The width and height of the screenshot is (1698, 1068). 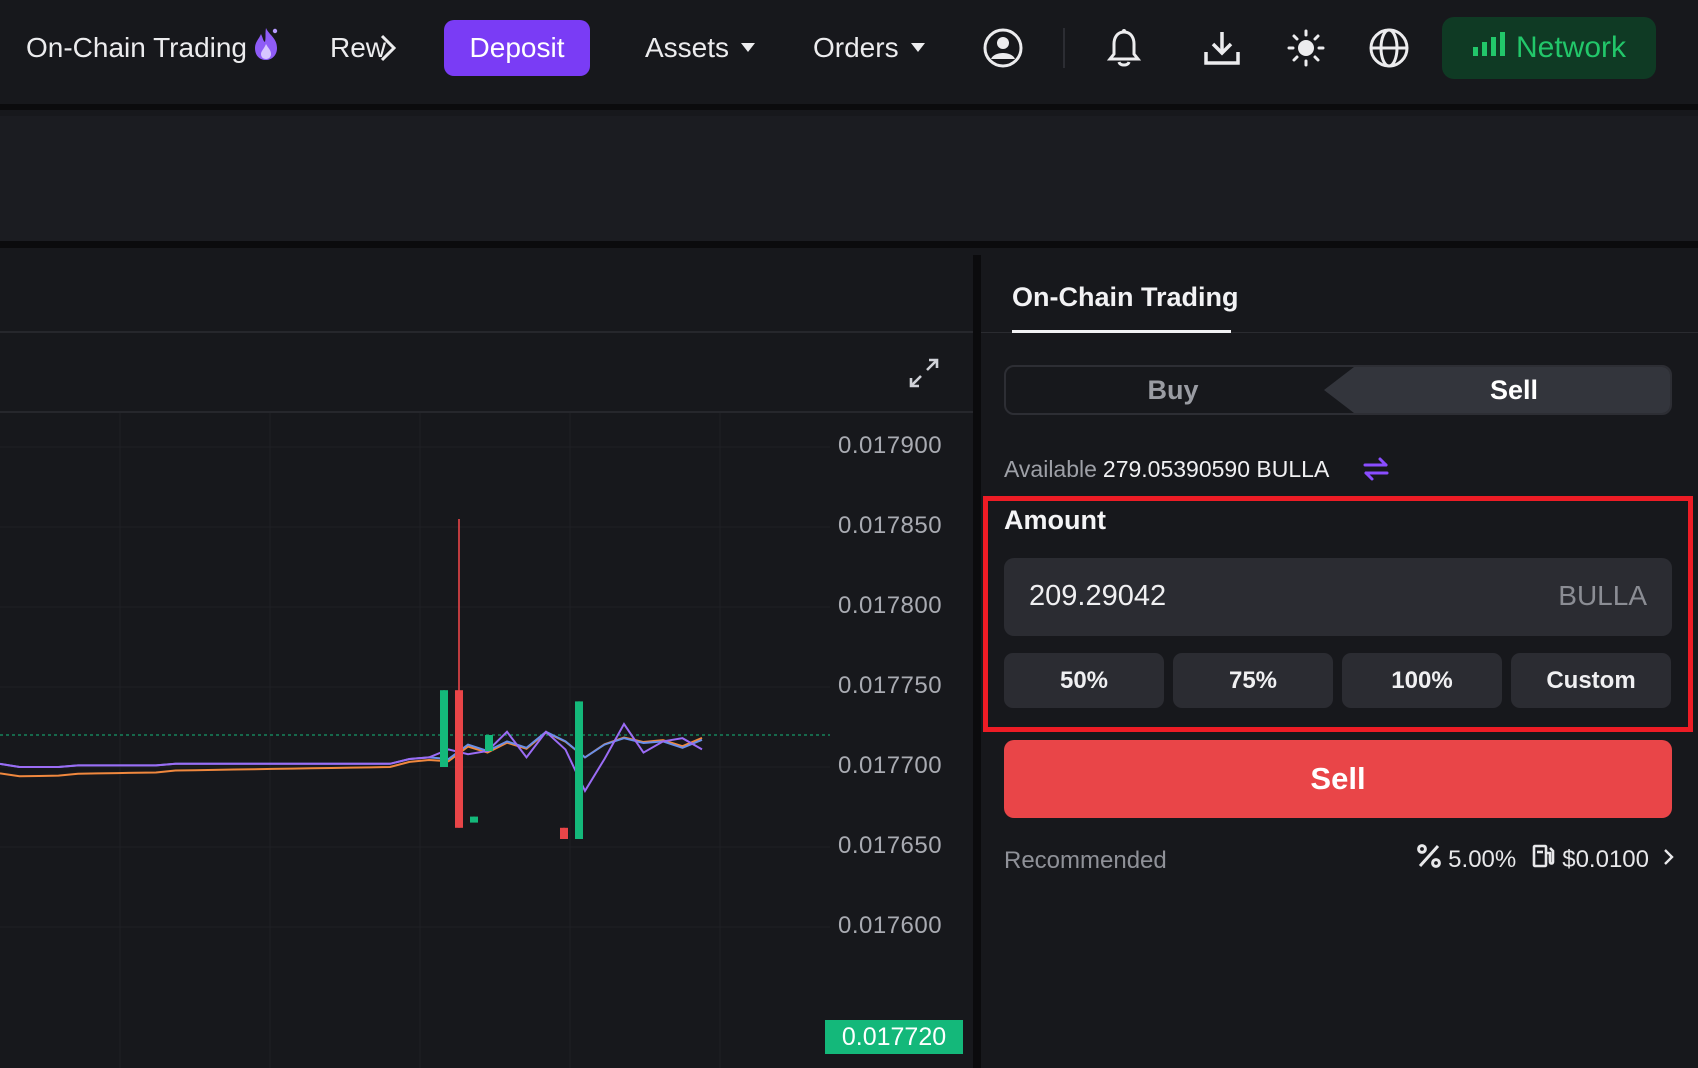 What do you see at coordinates (1216, 469) in the screenshot?
I see `available-value: 279.05390590 BULLA` at bounding box center [1216, 469].